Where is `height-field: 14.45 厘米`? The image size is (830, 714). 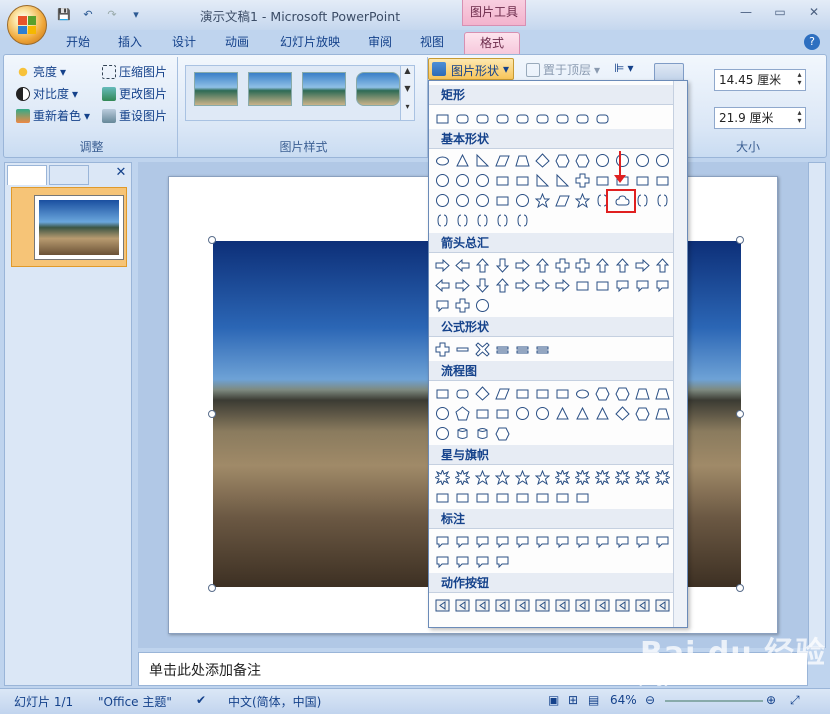
height-field: 14.45 厘米 is located at coordinates (760, 80).